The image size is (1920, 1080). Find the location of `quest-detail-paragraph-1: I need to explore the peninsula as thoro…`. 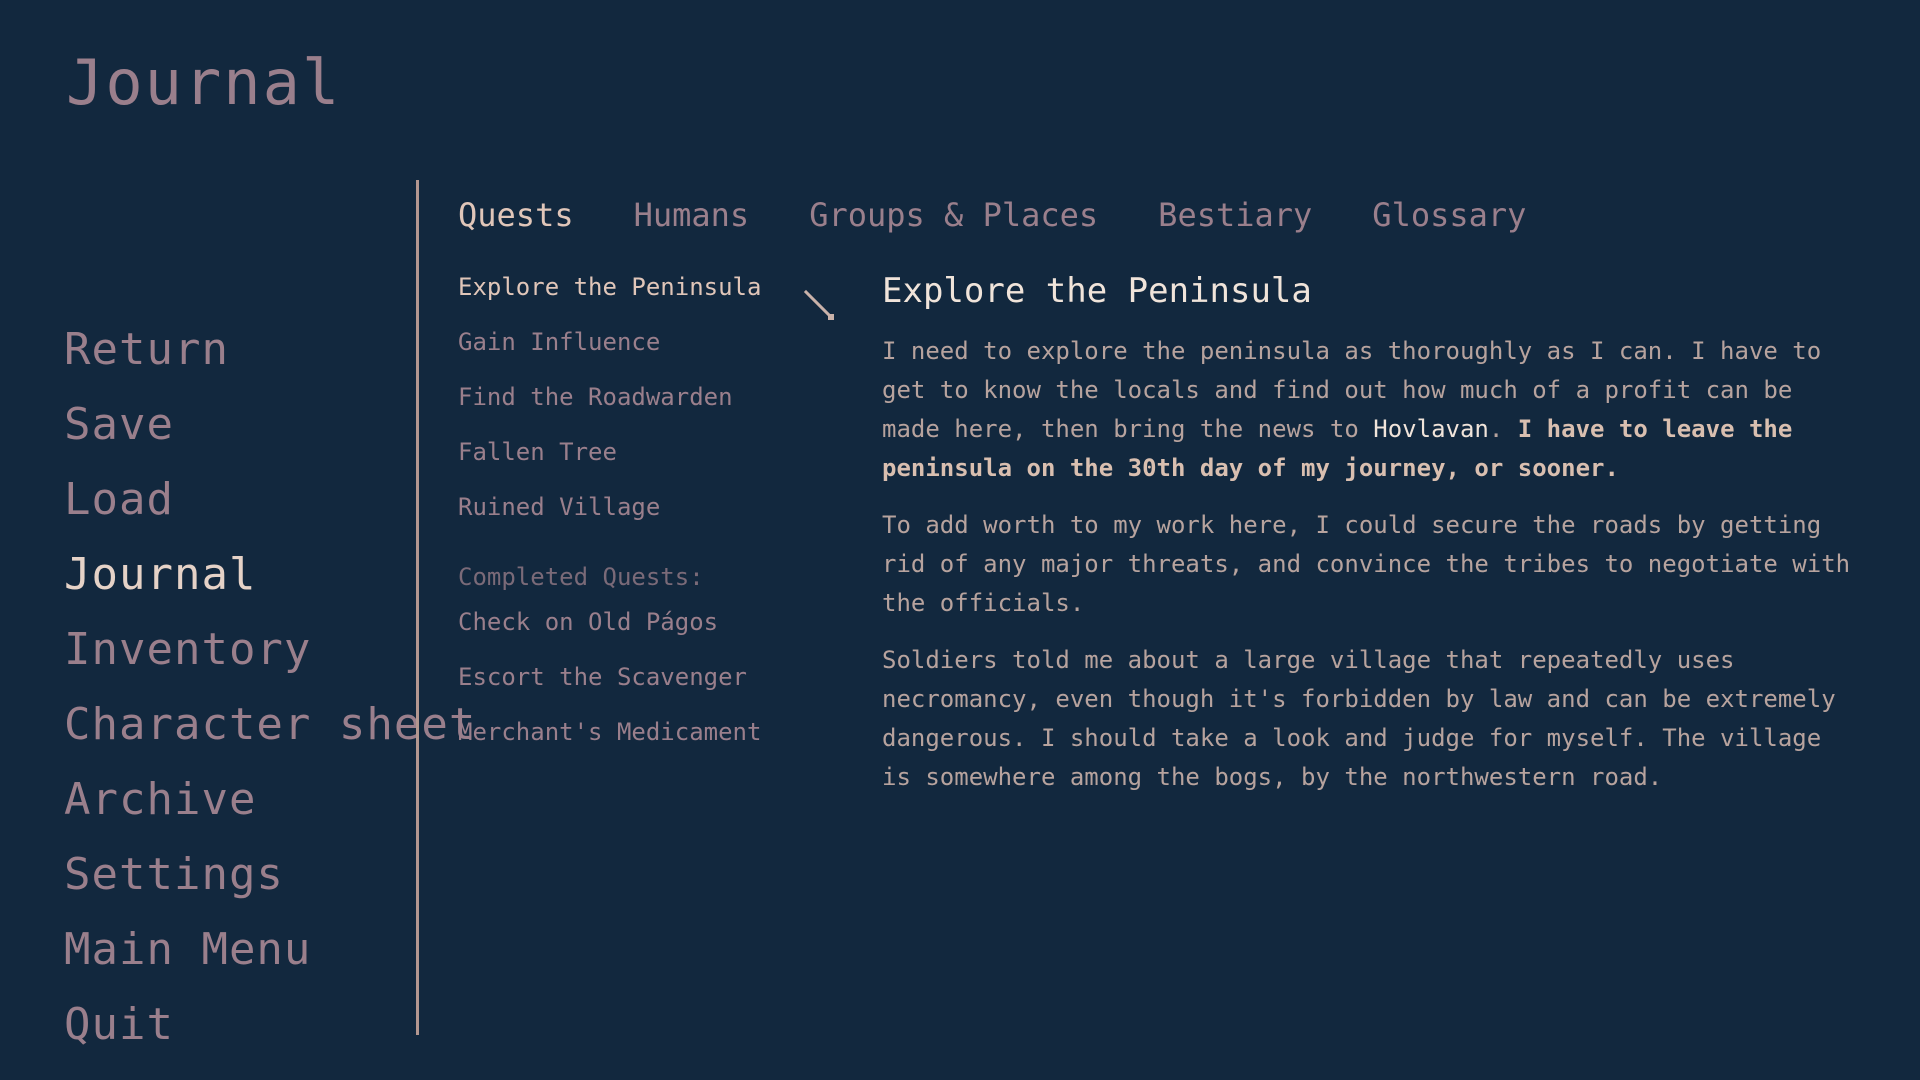

quest-detail-paragraph-1: I need to explore the peninsula as thoro… is located at coordinates (1369, 410).